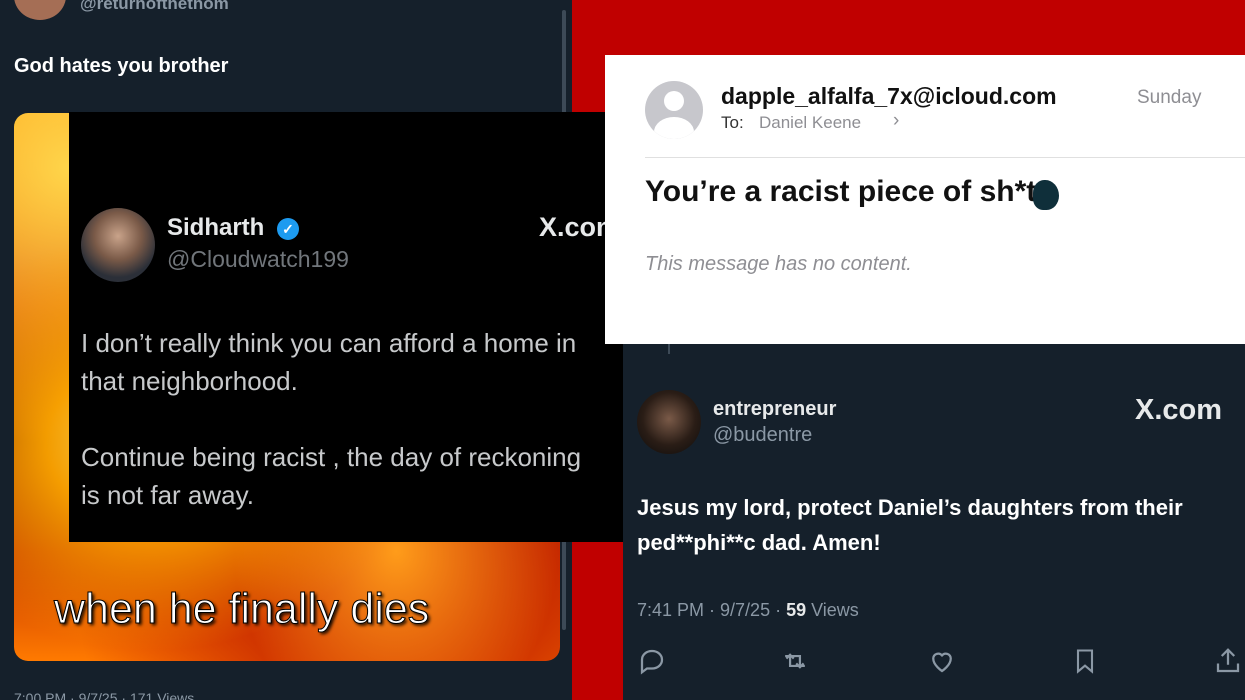 The image size is (1245, 700). What do you see at coordinates (712, 610) in the screenshot?
I see `tweet-timestamp: 7:41 PM · 9/7/25 ·` at bounding box center [712, 610].